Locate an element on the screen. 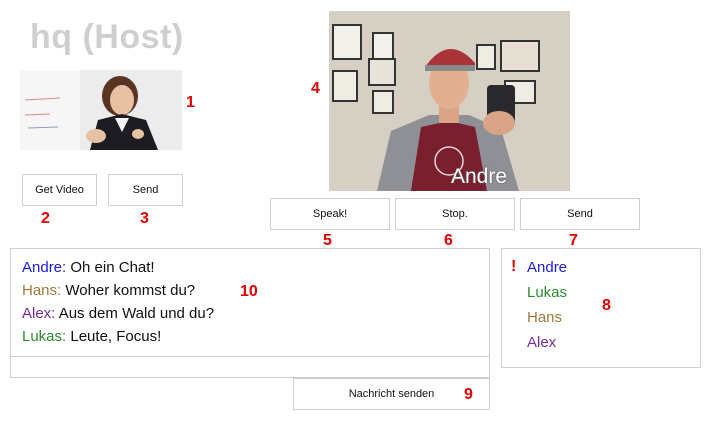  remote-video-image is located at coordinates (449, 101).